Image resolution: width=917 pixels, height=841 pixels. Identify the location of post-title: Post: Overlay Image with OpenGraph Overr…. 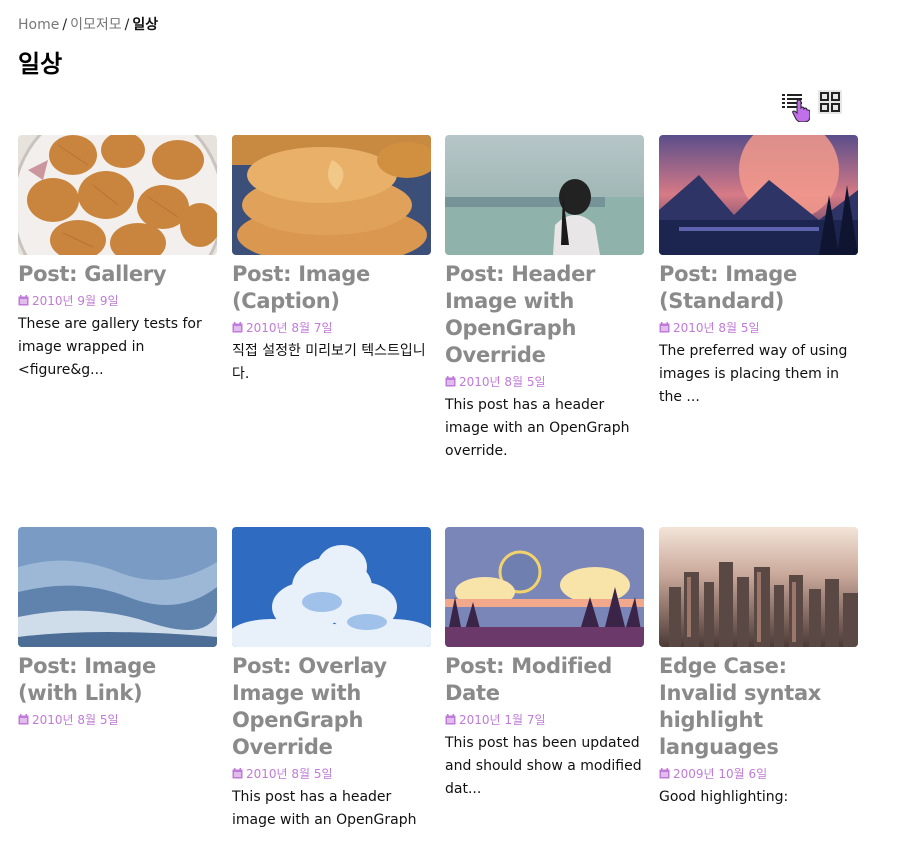
(331, 707).